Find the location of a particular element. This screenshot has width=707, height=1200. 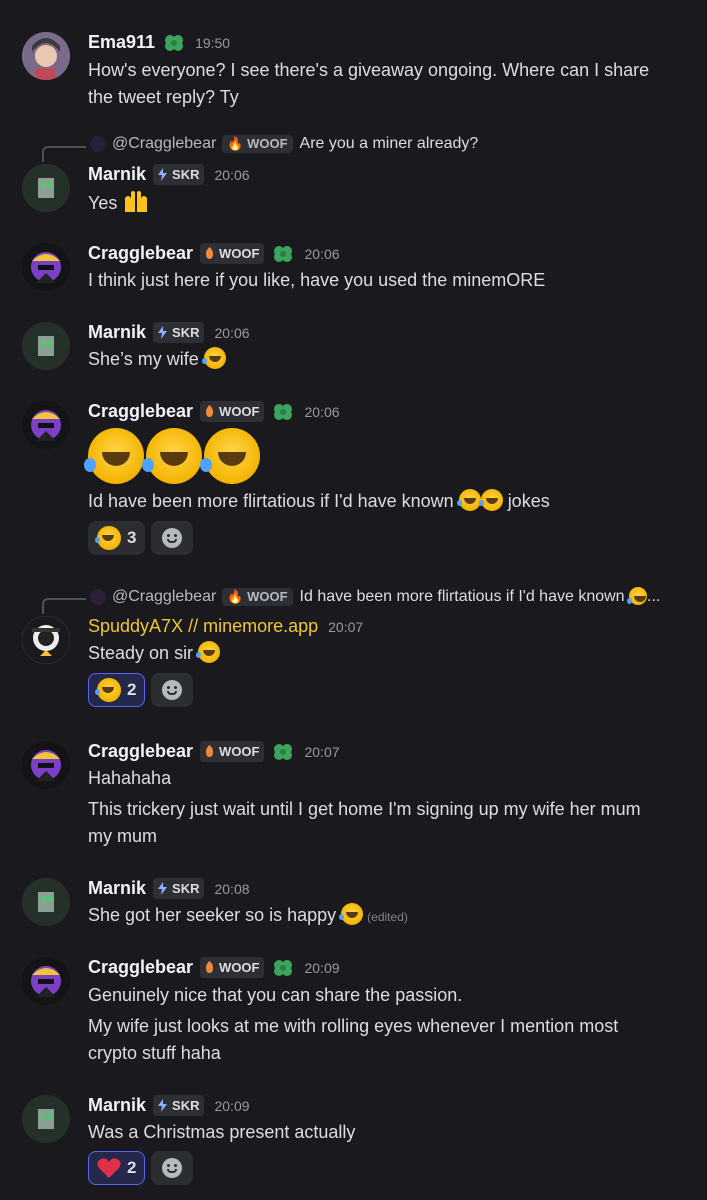

timestamp: 20:08 is located at coordinates (232, 888).